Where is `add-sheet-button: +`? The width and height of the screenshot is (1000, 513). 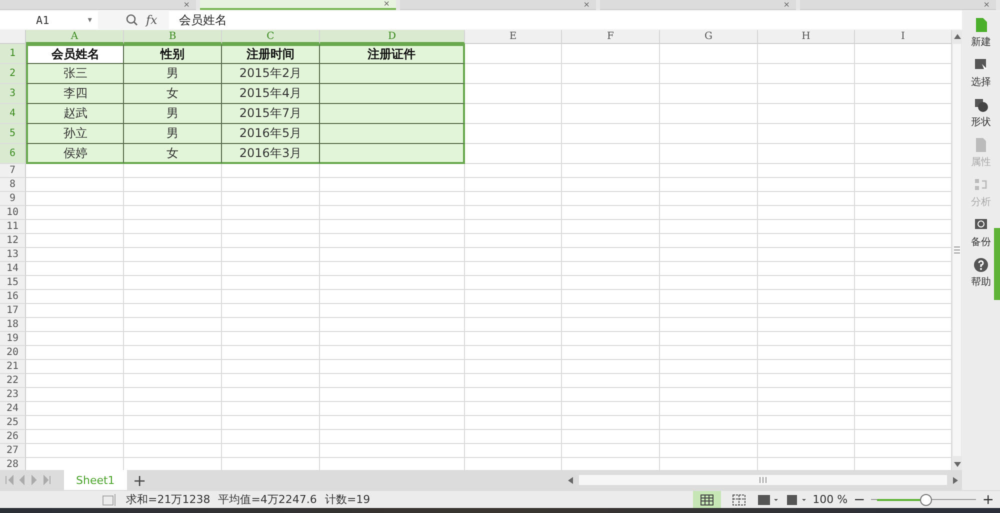
add-sheet-button: + is located at coordinates (139, 480).